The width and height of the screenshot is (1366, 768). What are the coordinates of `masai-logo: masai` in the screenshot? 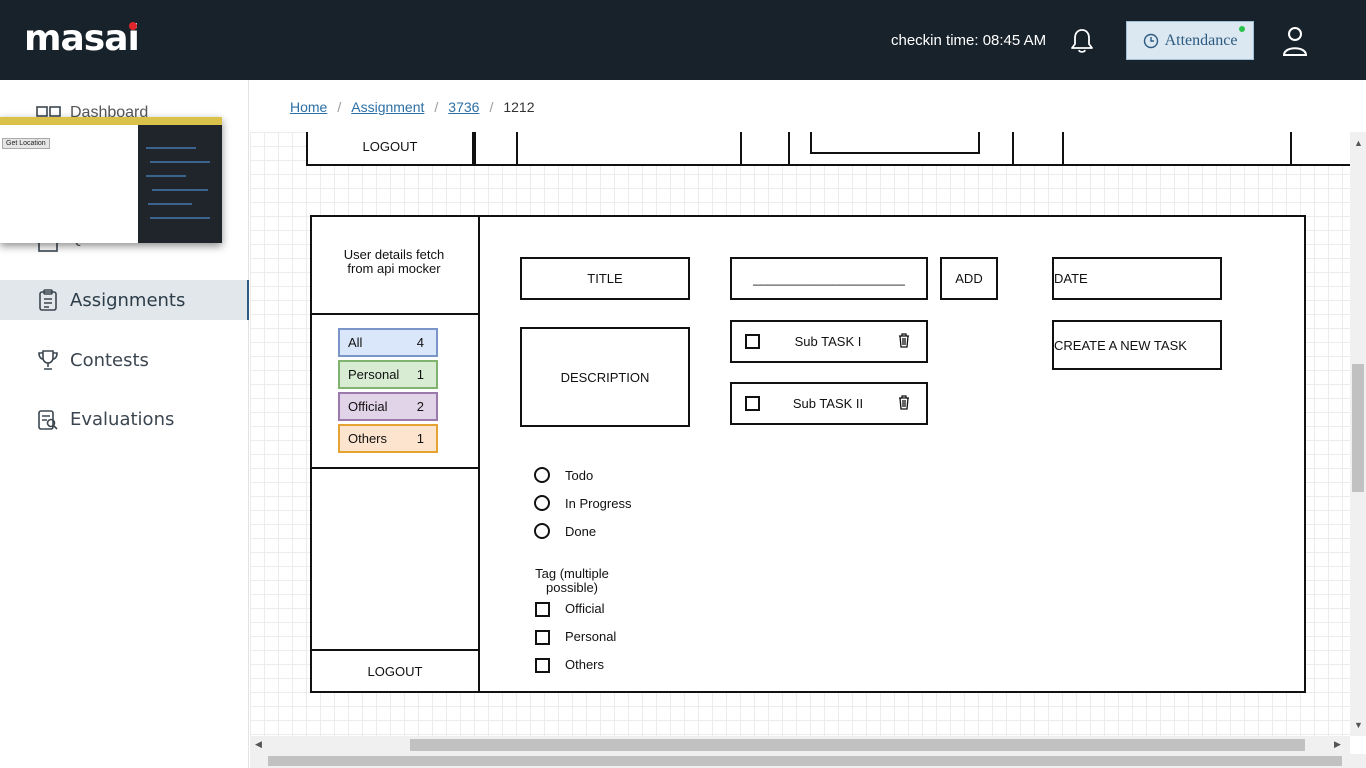 It's located at (82, 38).